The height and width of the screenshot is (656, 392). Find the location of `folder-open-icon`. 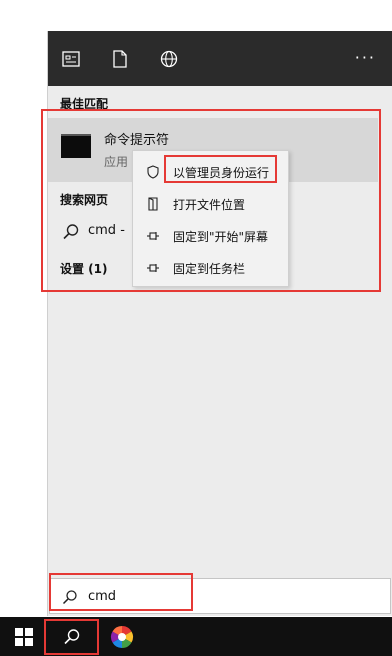

folder-open-icon is located at coordinates (153, 204).